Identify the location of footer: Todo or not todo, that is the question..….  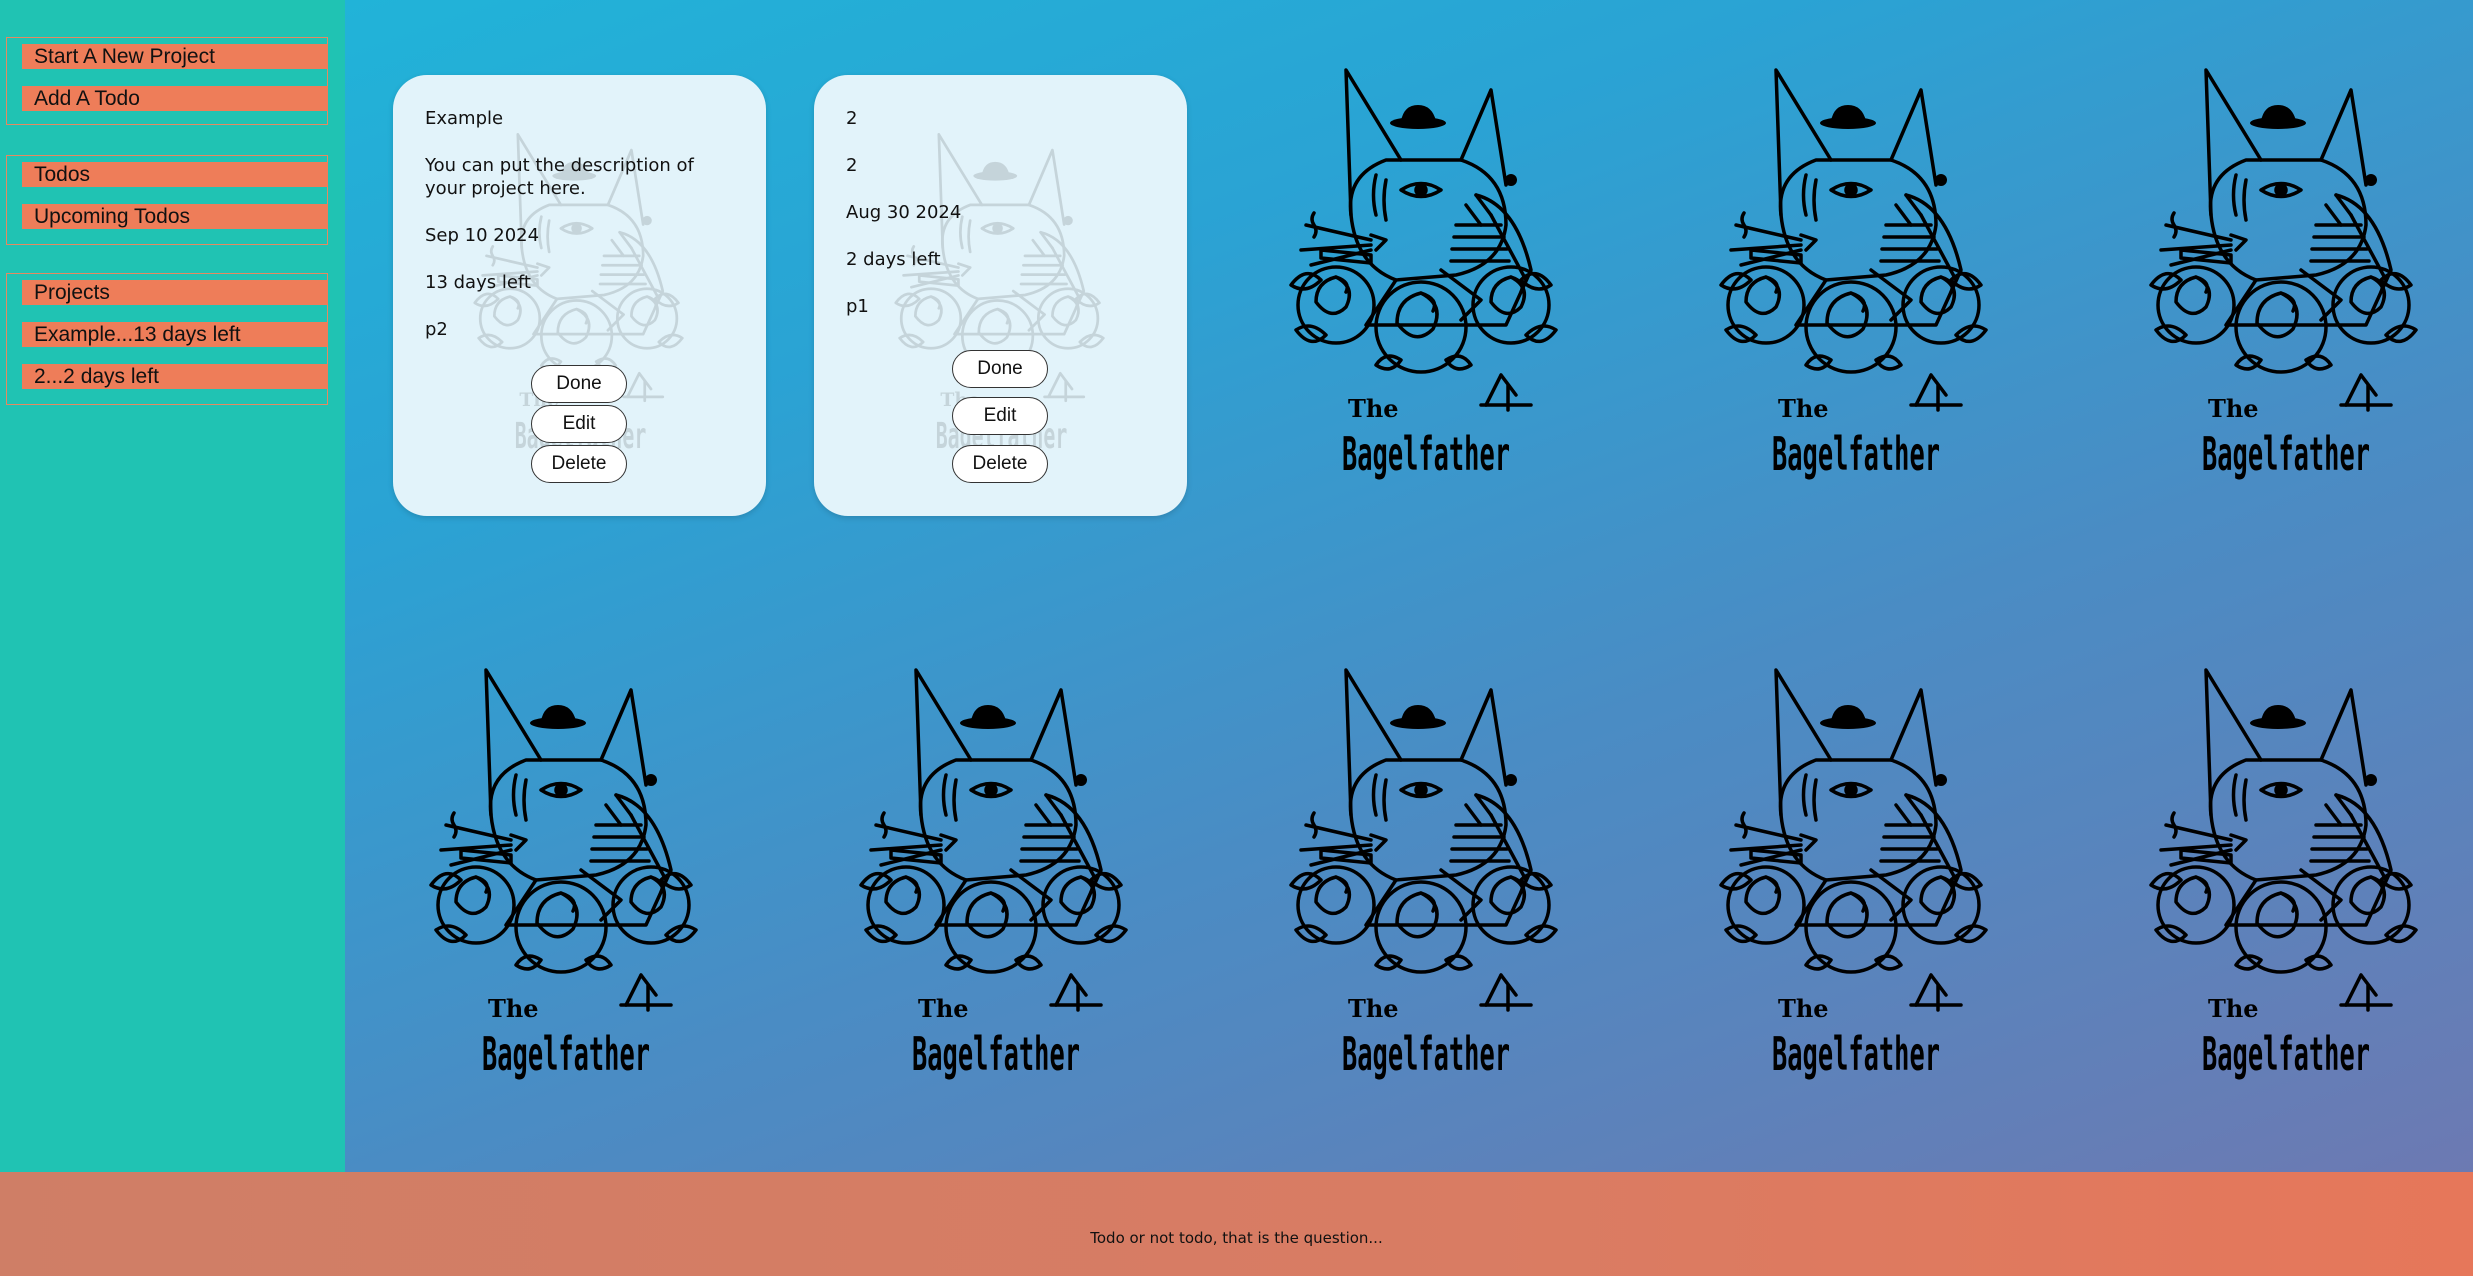
(1236, 1224).